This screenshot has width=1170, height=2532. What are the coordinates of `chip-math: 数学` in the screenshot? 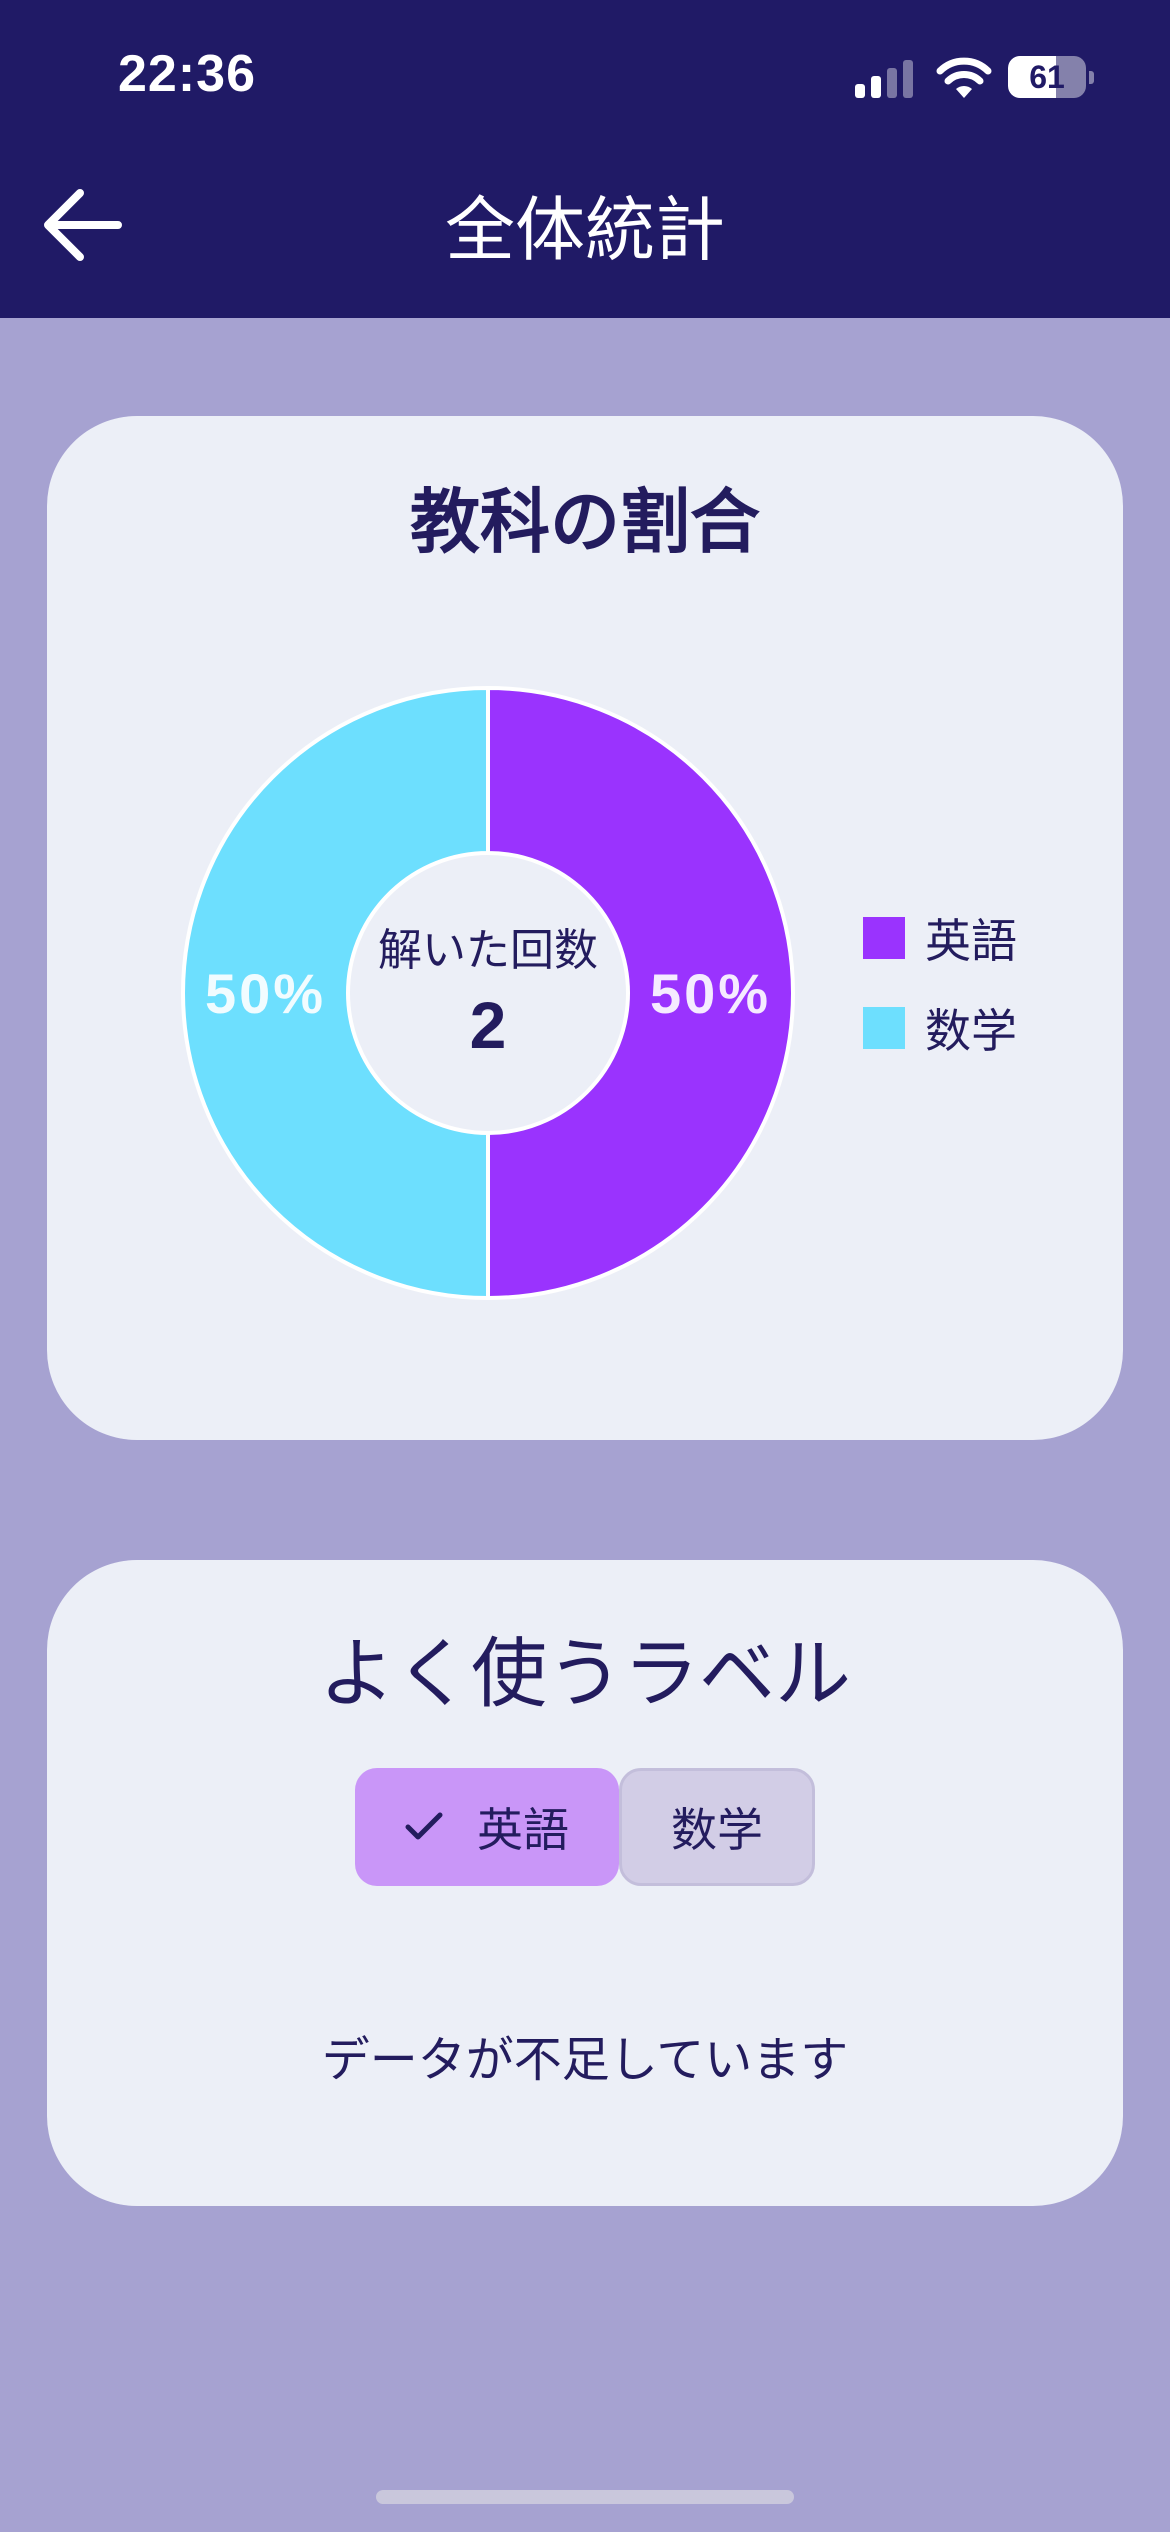 It's located at (717, 1827).